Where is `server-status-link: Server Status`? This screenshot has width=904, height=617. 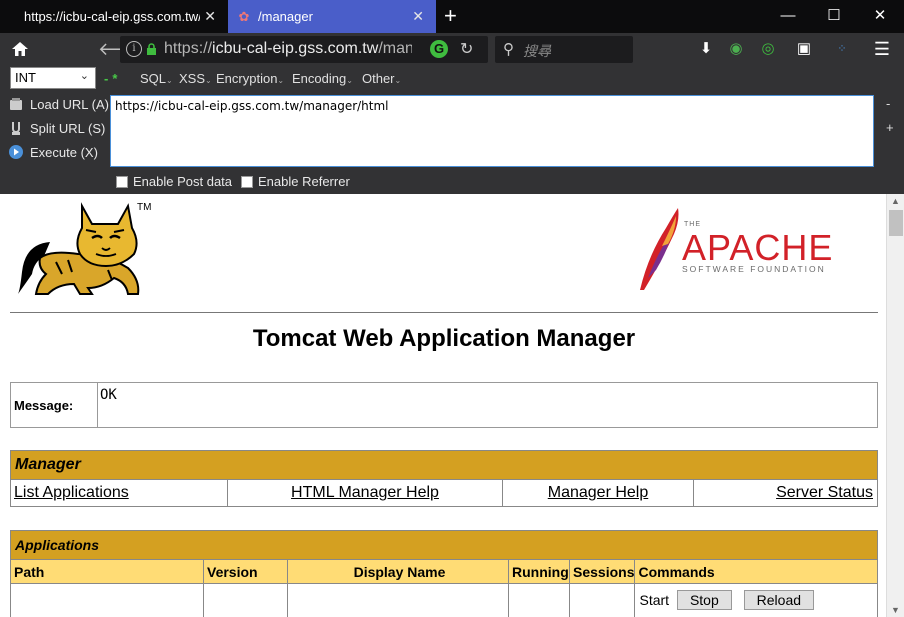
server-status-link: Server Status is located at coordinates (824, 492).